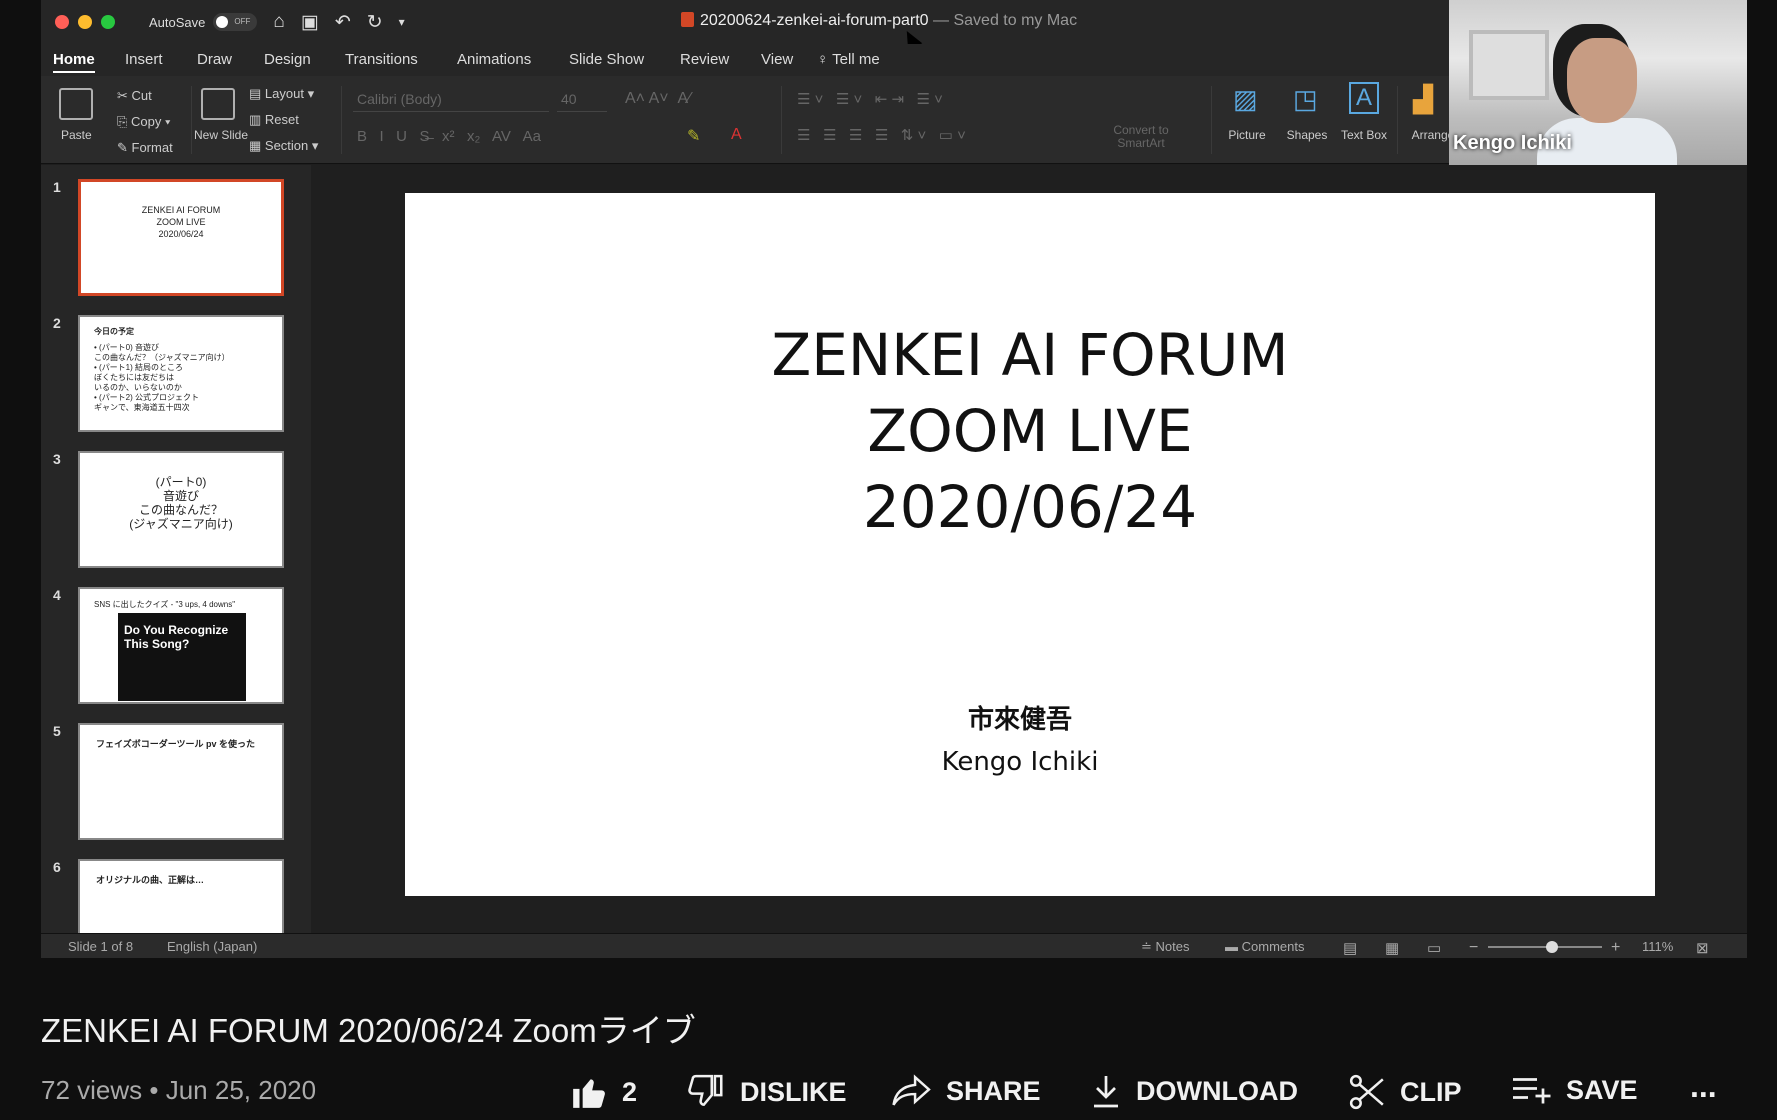 This screenshot has height=1120, width=1777. I want to click on section-icon: ▦, so click(257, 145).